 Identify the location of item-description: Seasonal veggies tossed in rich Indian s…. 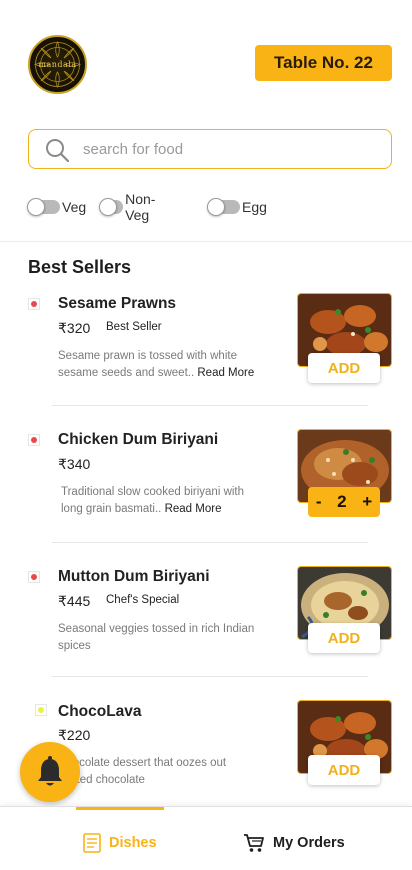
(158, 638).